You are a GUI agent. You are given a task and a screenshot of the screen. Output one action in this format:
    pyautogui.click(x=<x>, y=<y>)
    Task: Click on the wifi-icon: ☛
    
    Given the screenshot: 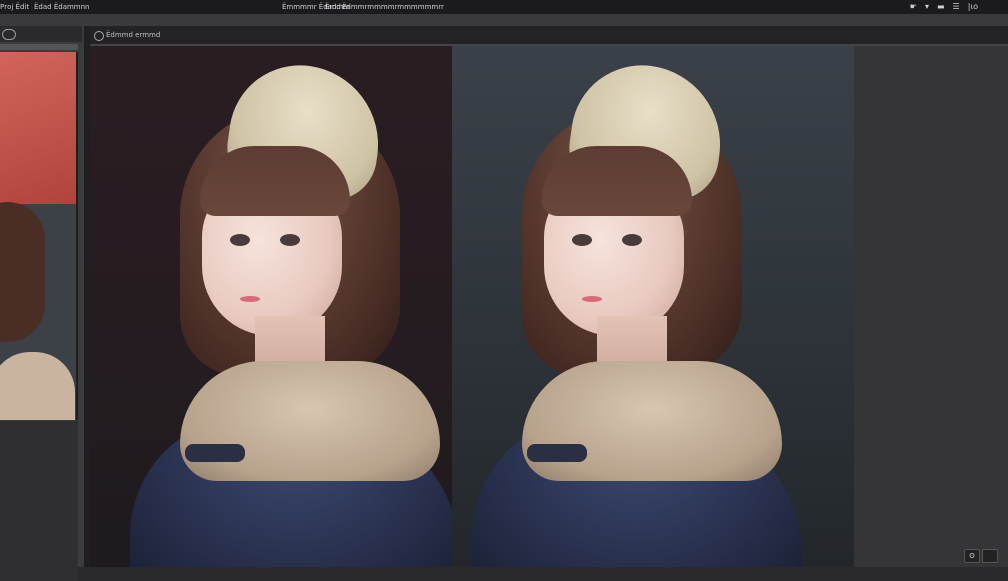 What is the action you would take?
    pyautogui.click(x=913, y=7)
    